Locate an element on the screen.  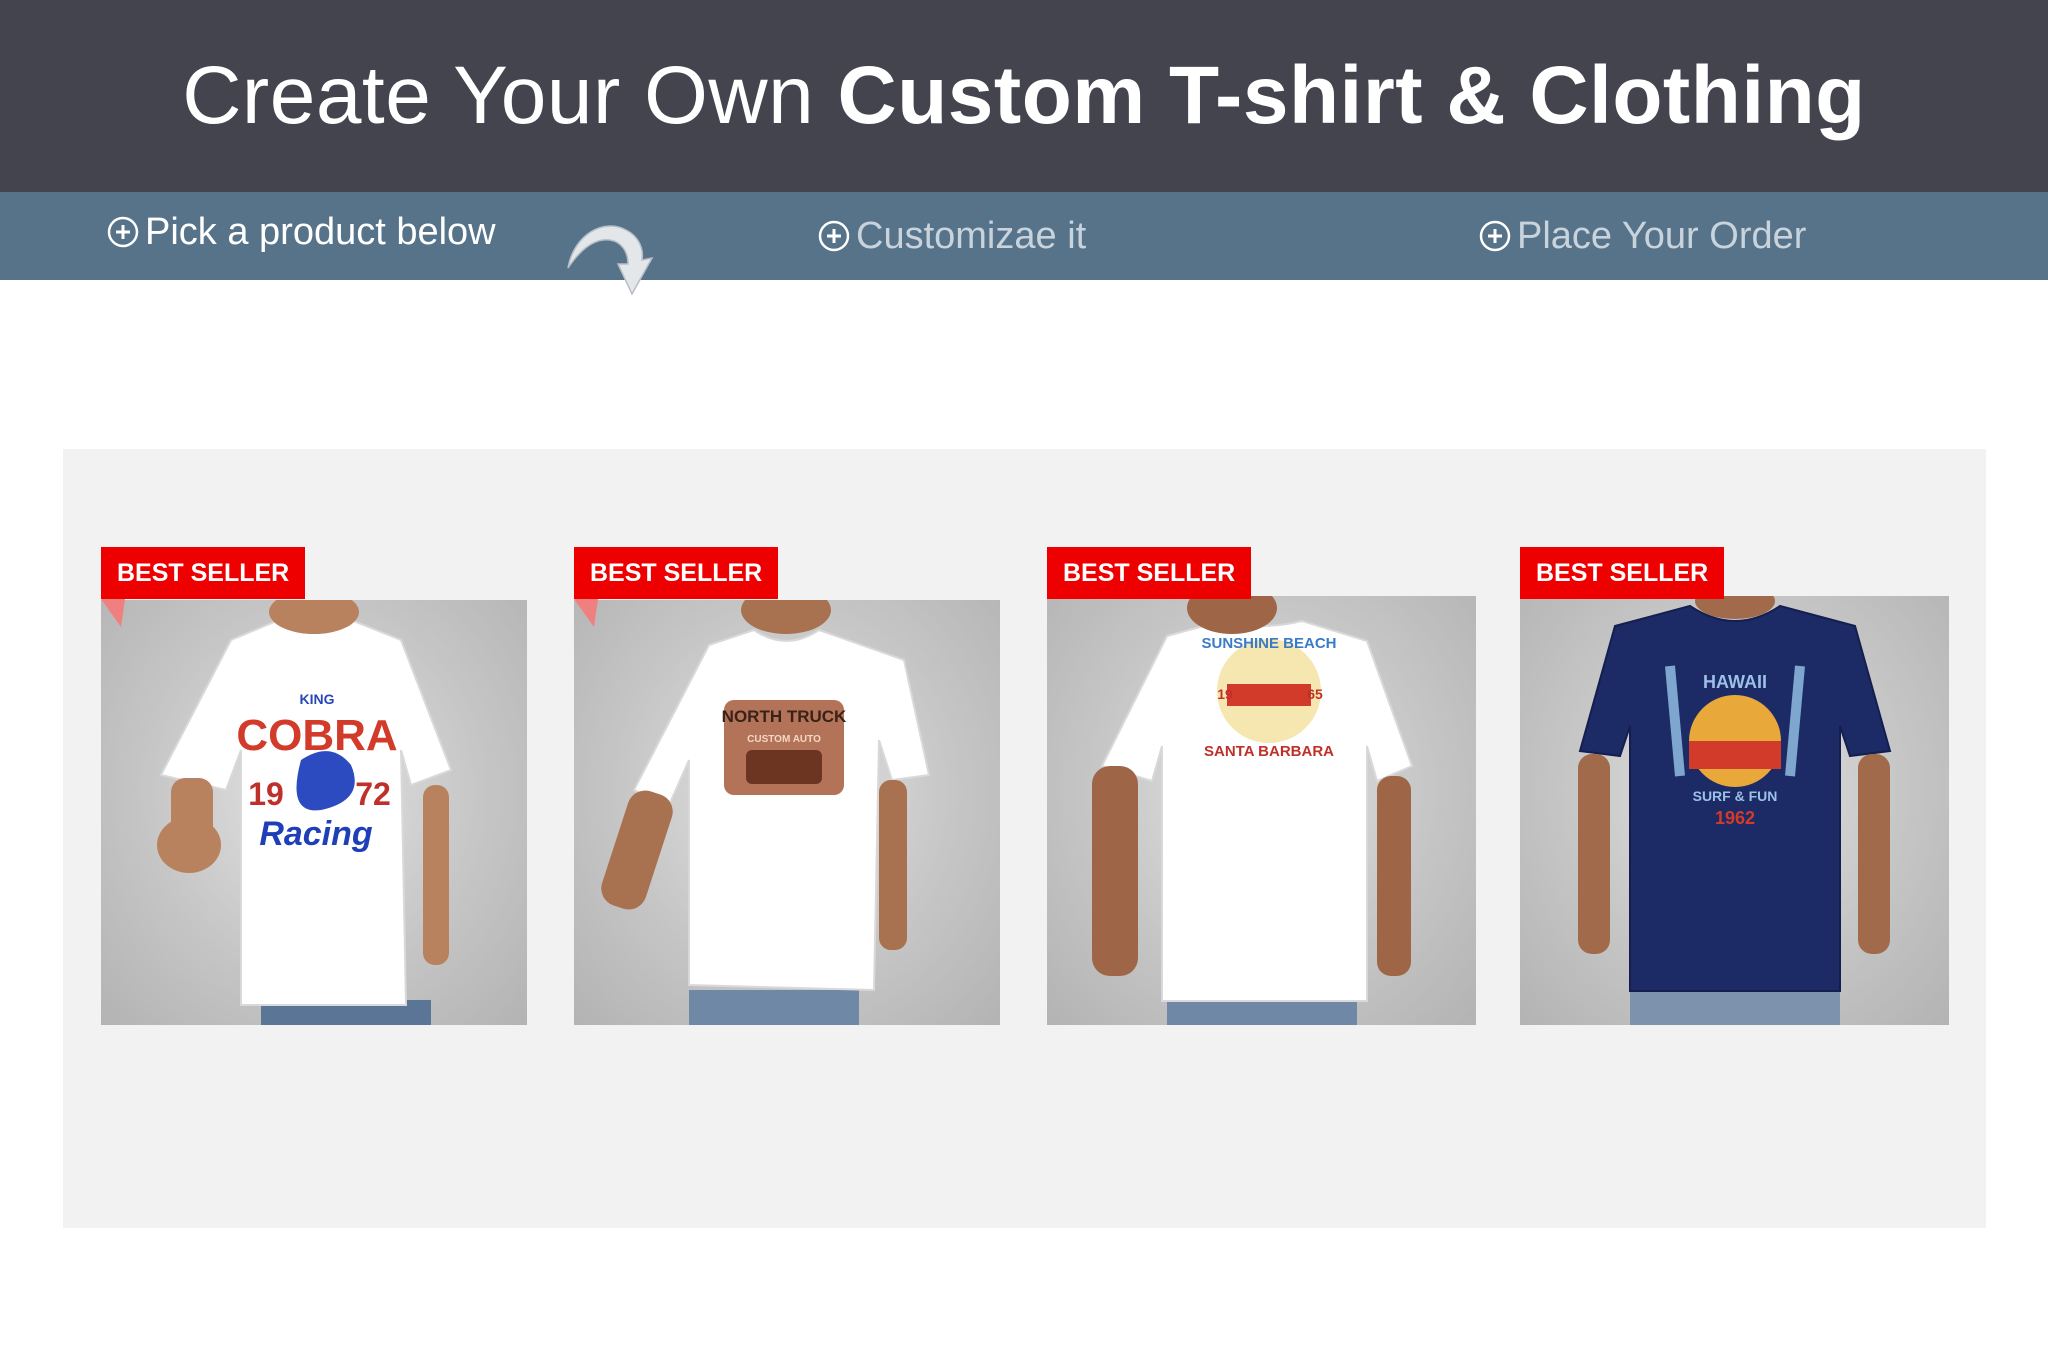
print-text: 1962 is located at coordinates (1735, 818).